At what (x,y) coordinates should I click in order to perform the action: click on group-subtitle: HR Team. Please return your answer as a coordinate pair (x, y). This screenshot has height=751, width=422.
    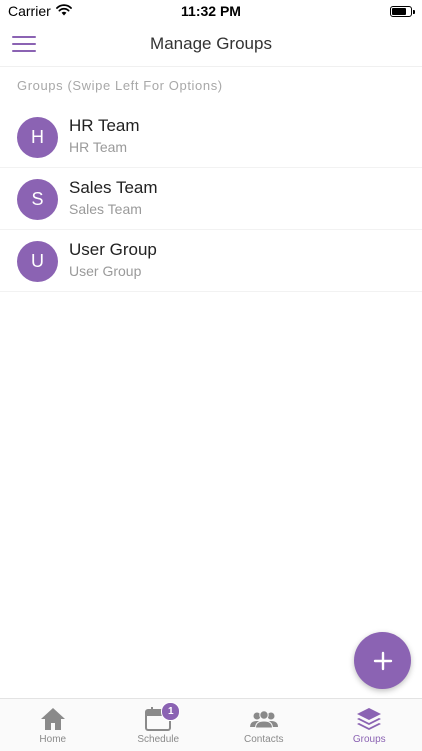
    Looking at the image, I should click on (98, 147).